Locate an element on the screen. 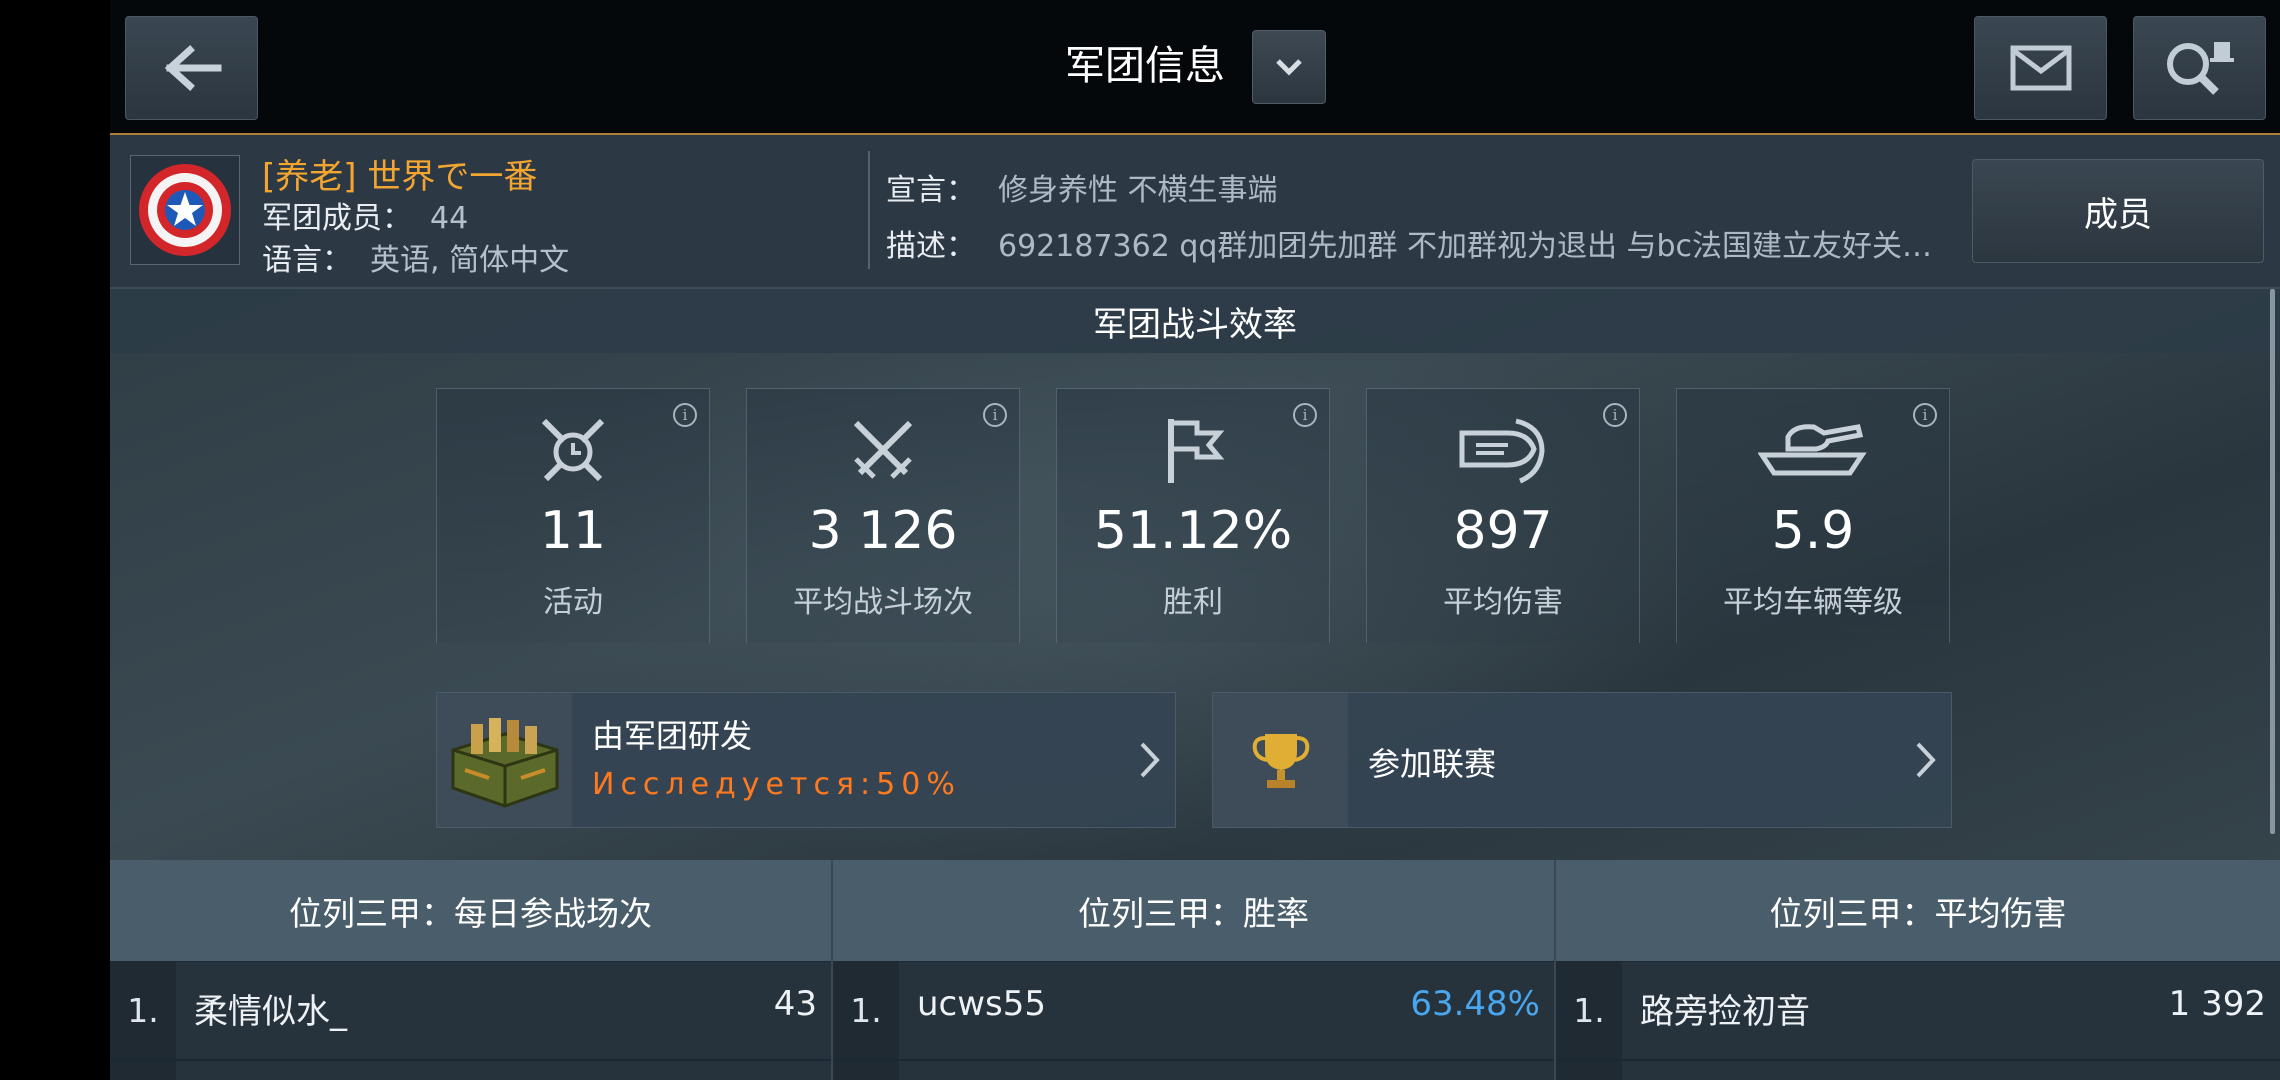 The width and height of the screenshot is (2280, 1080). stat-card-avg-tier: i 5.9 平均车辆等级 is located at coordinates (1813, 515).